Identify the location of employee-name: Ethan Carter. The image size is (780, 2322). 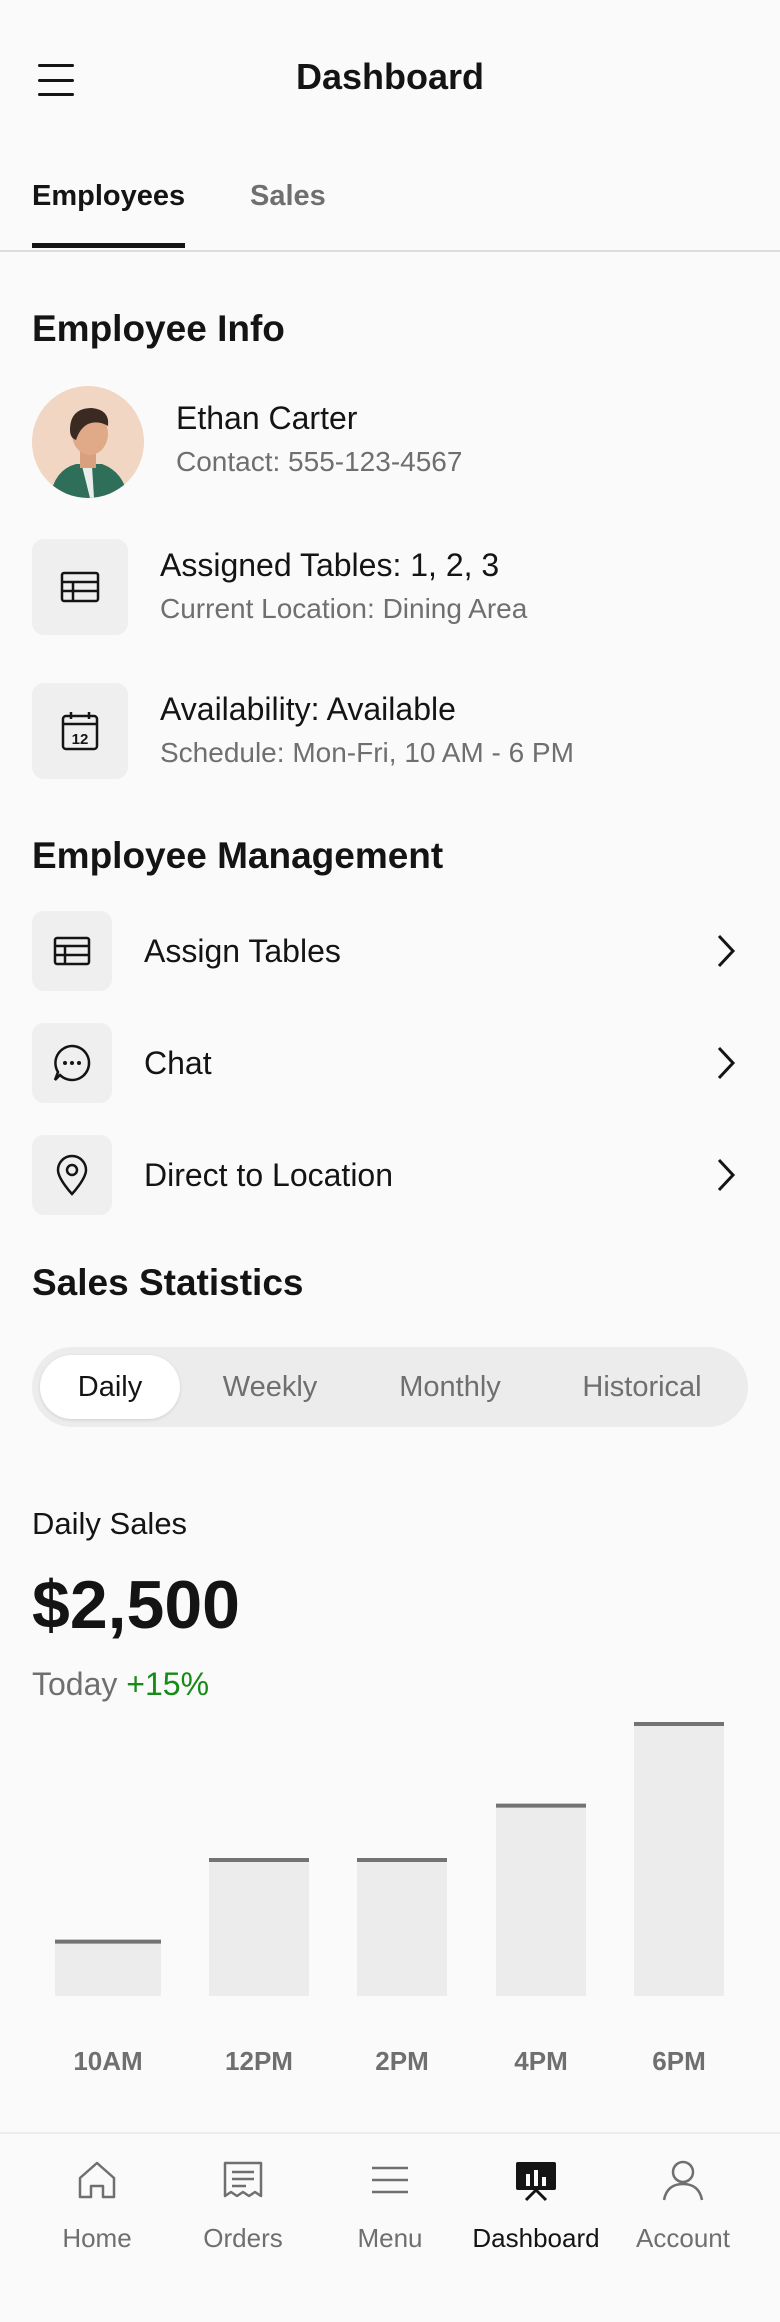
(267, 418).